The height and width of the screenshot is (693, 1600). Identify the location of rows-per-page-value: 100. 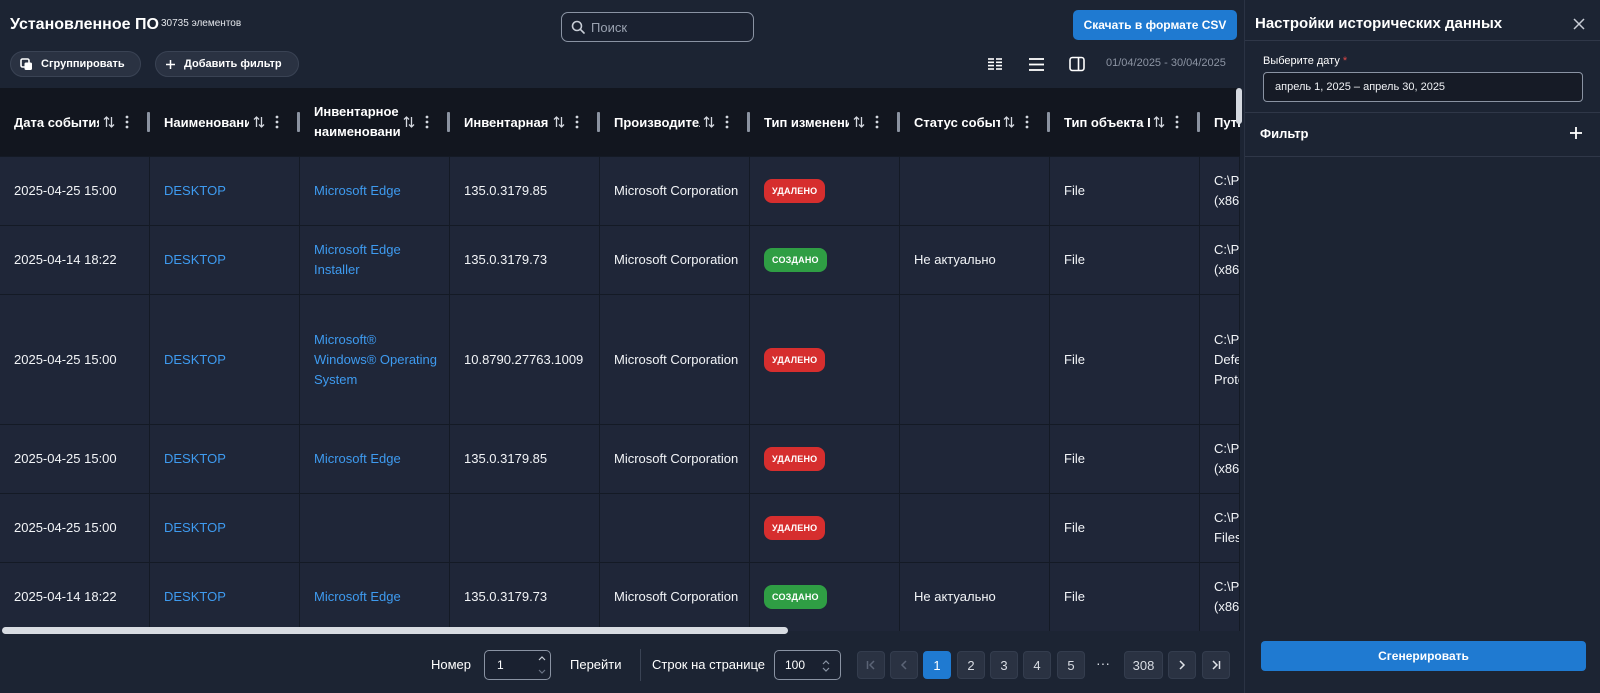
(795, 665).